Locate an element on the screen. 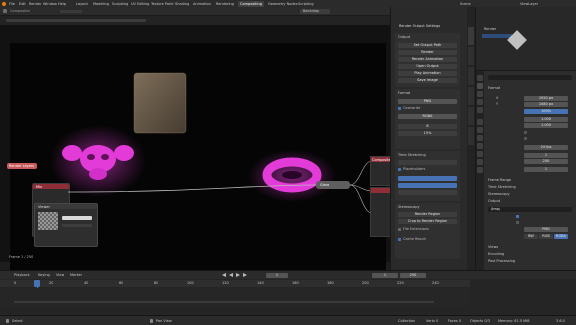  timeline-body is located at coordinates (235, 298).